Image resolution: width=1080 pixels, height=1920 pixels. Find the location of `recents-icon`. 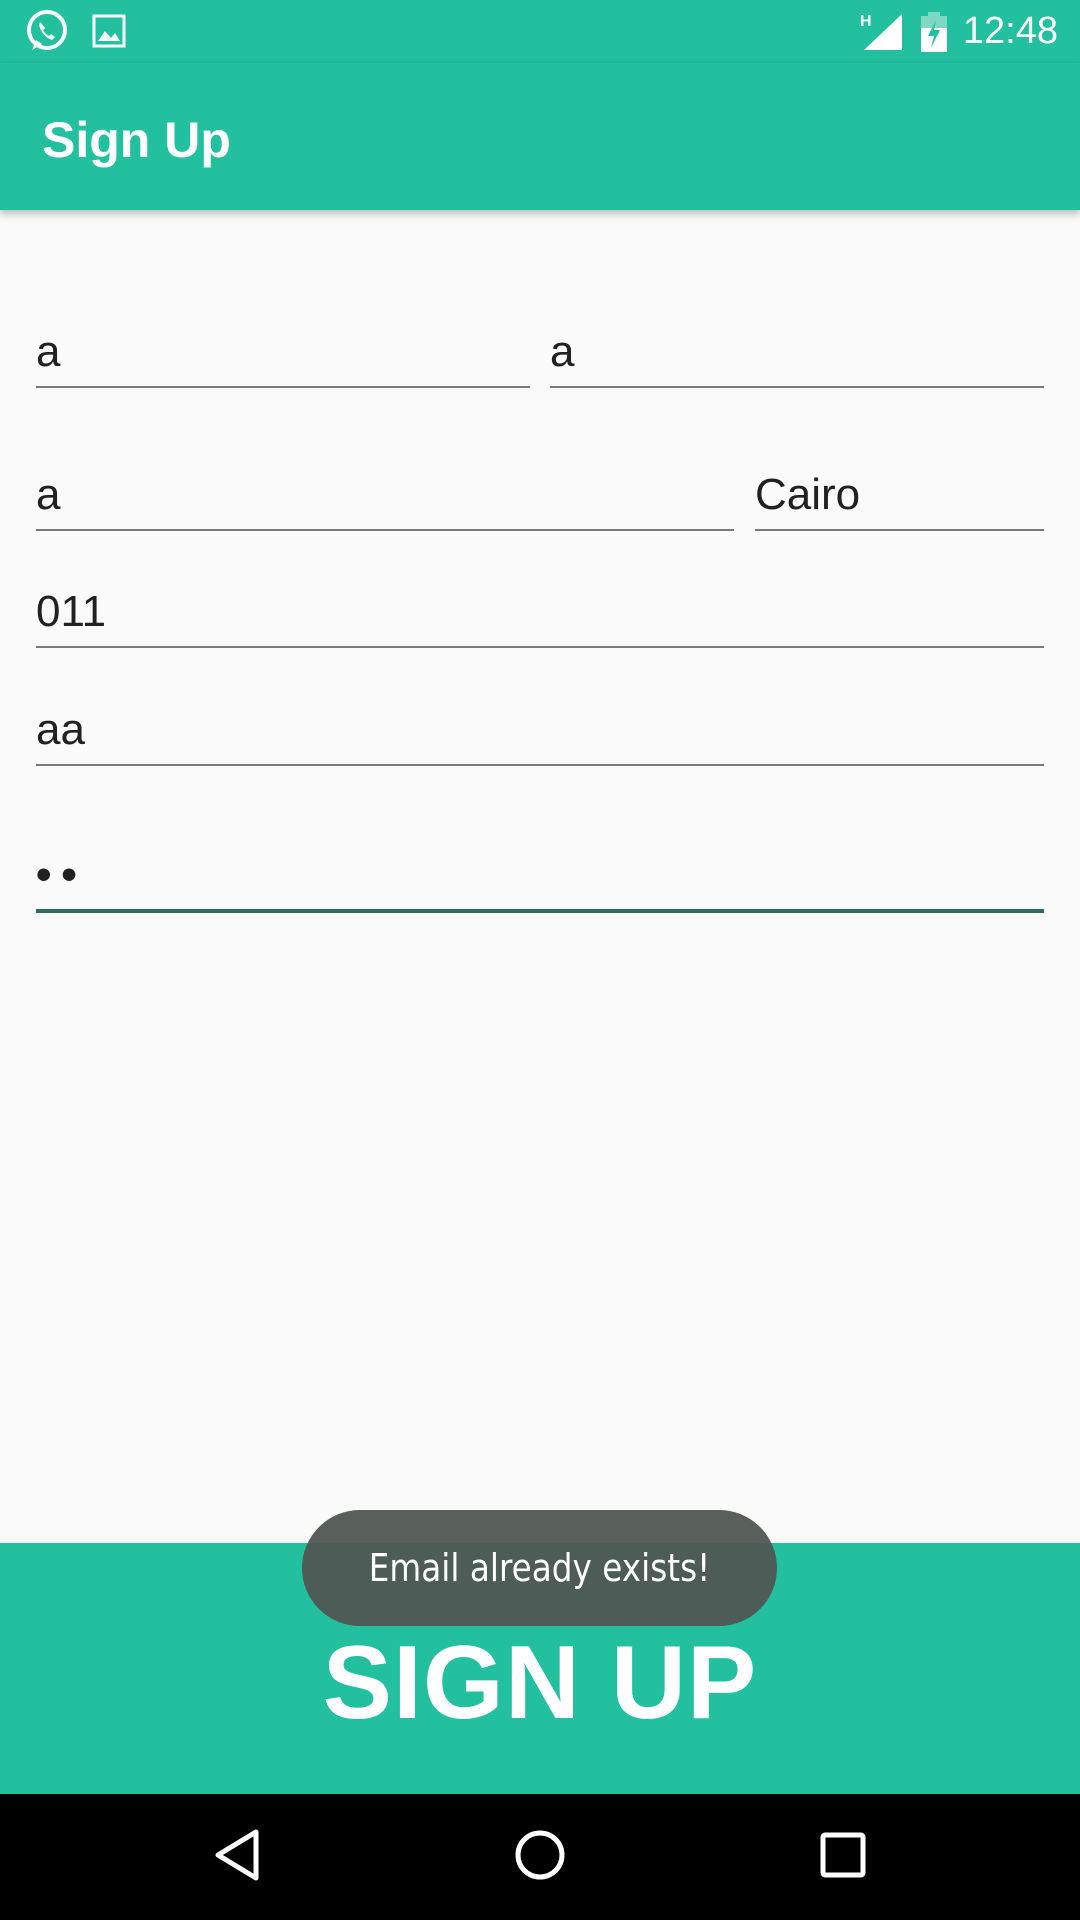

recents-icon is located at coordinates (843, 1857).